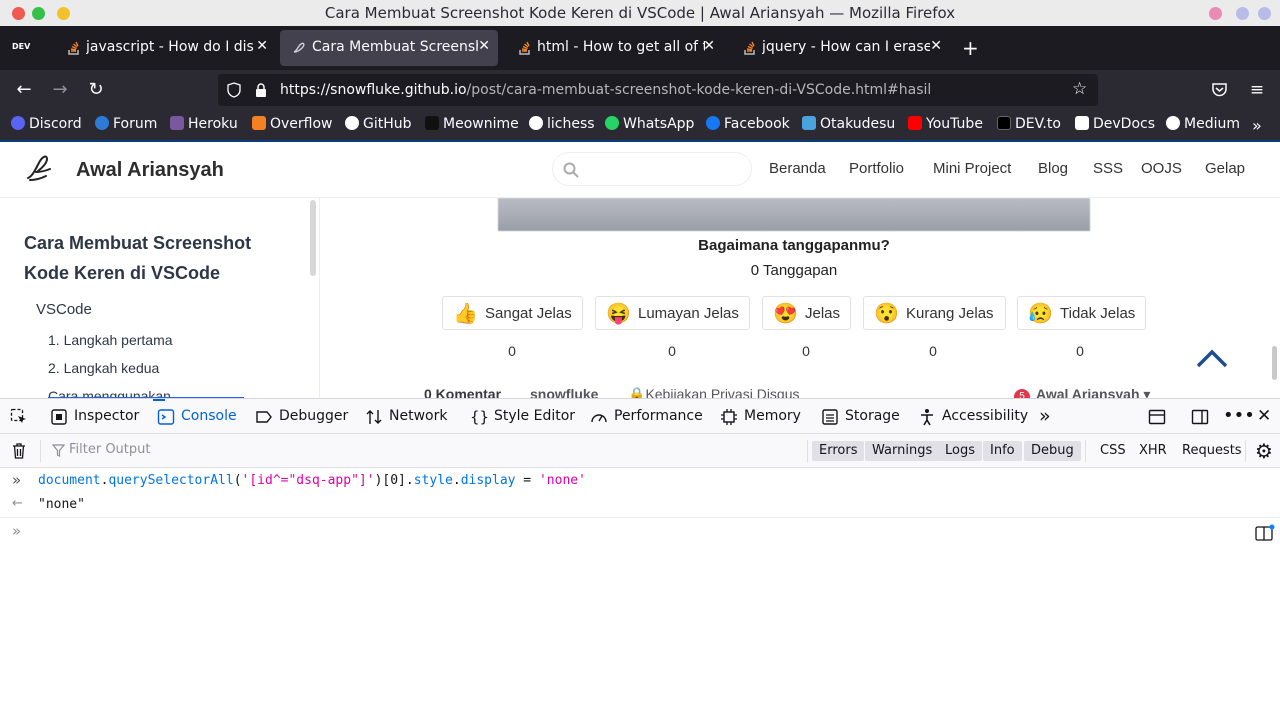 Image resolution: width=1280 pixels, height=720 pixels. Describe the element at coordinates (1200, 417) in the screenshot. I see `dock-side-icon` at that location.